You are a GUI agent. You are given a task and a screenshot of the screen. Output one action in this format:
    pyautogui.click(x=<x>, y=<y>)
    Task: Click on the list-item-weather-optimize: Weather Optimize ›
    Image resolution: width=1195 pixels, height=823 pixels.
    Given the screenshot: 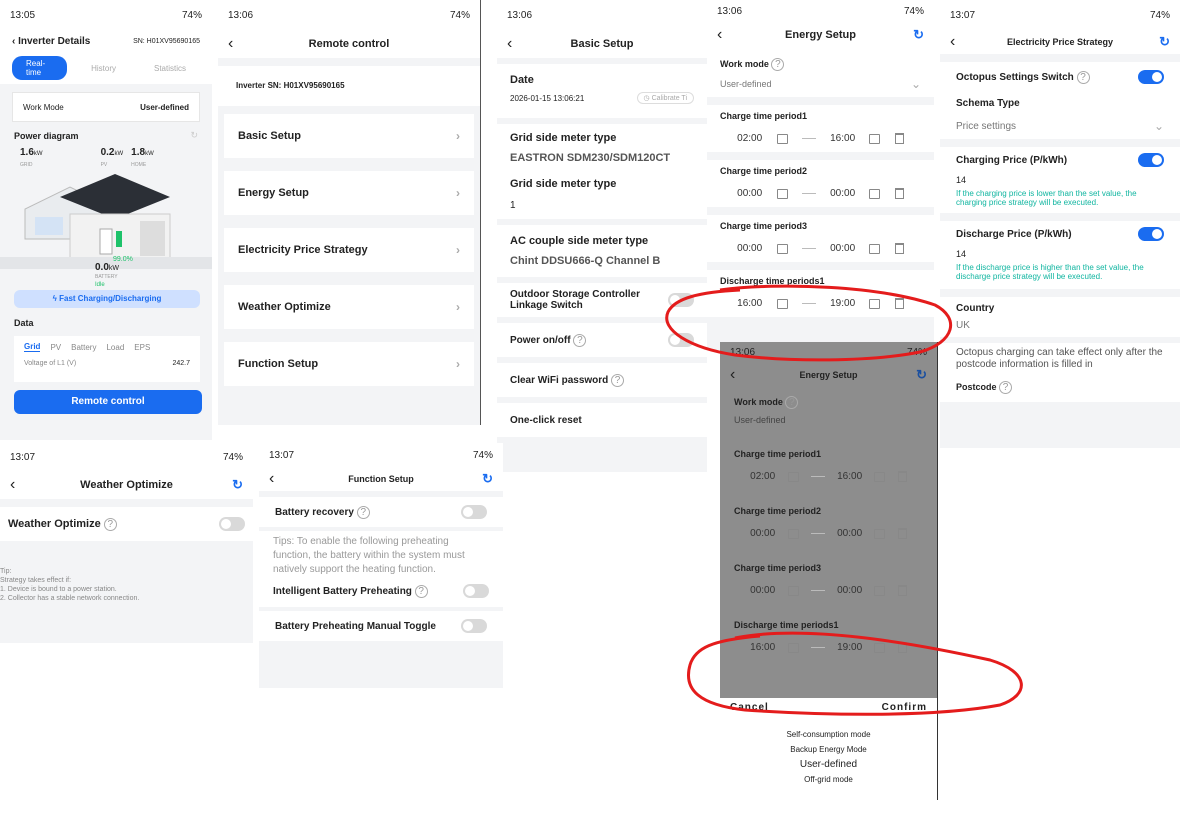 What is the action you would take?
    pyautogui.click(x=349, y=307)
    